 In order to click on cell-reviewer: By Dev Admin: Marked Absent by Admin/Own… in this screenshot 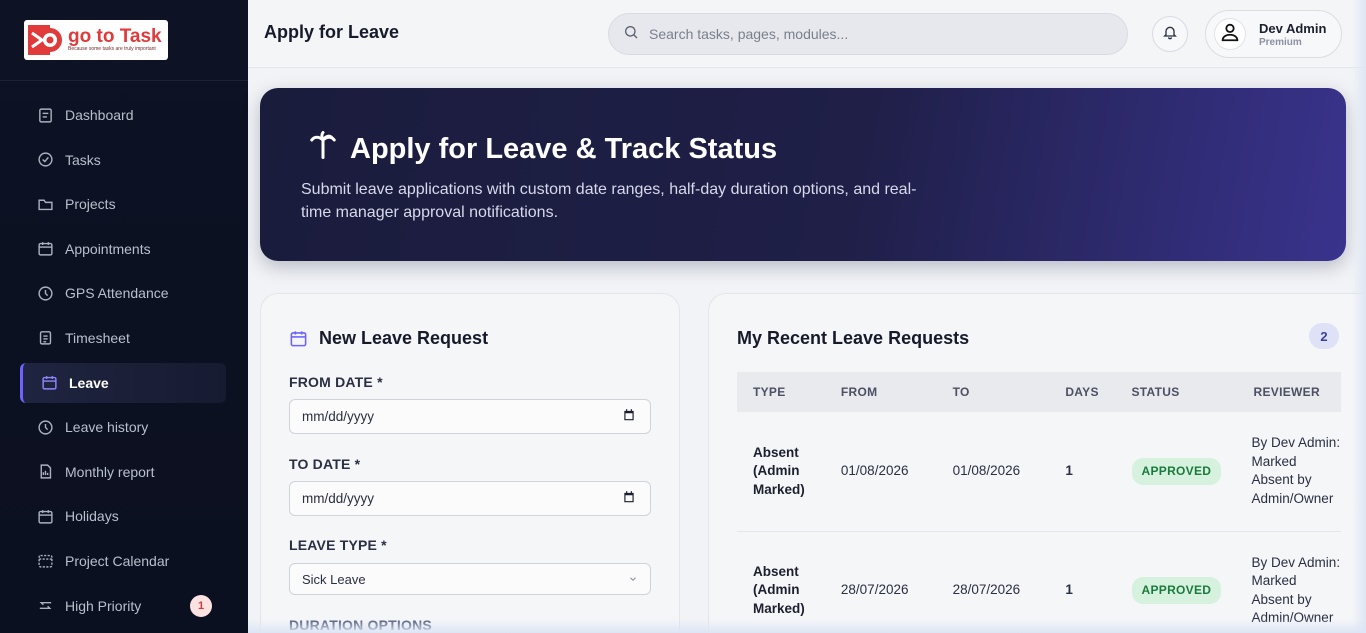, I will do `click(1296, 470)`.